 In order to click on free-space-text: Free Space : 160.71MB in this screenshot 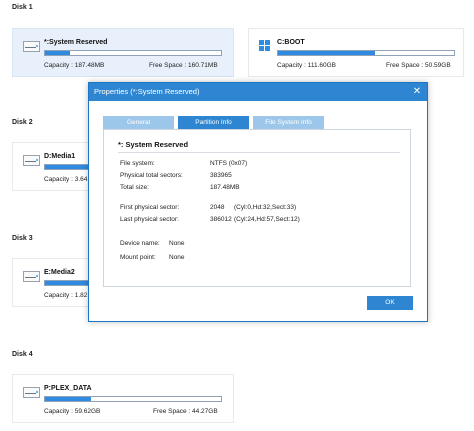, I will do `click(183, 65)`.